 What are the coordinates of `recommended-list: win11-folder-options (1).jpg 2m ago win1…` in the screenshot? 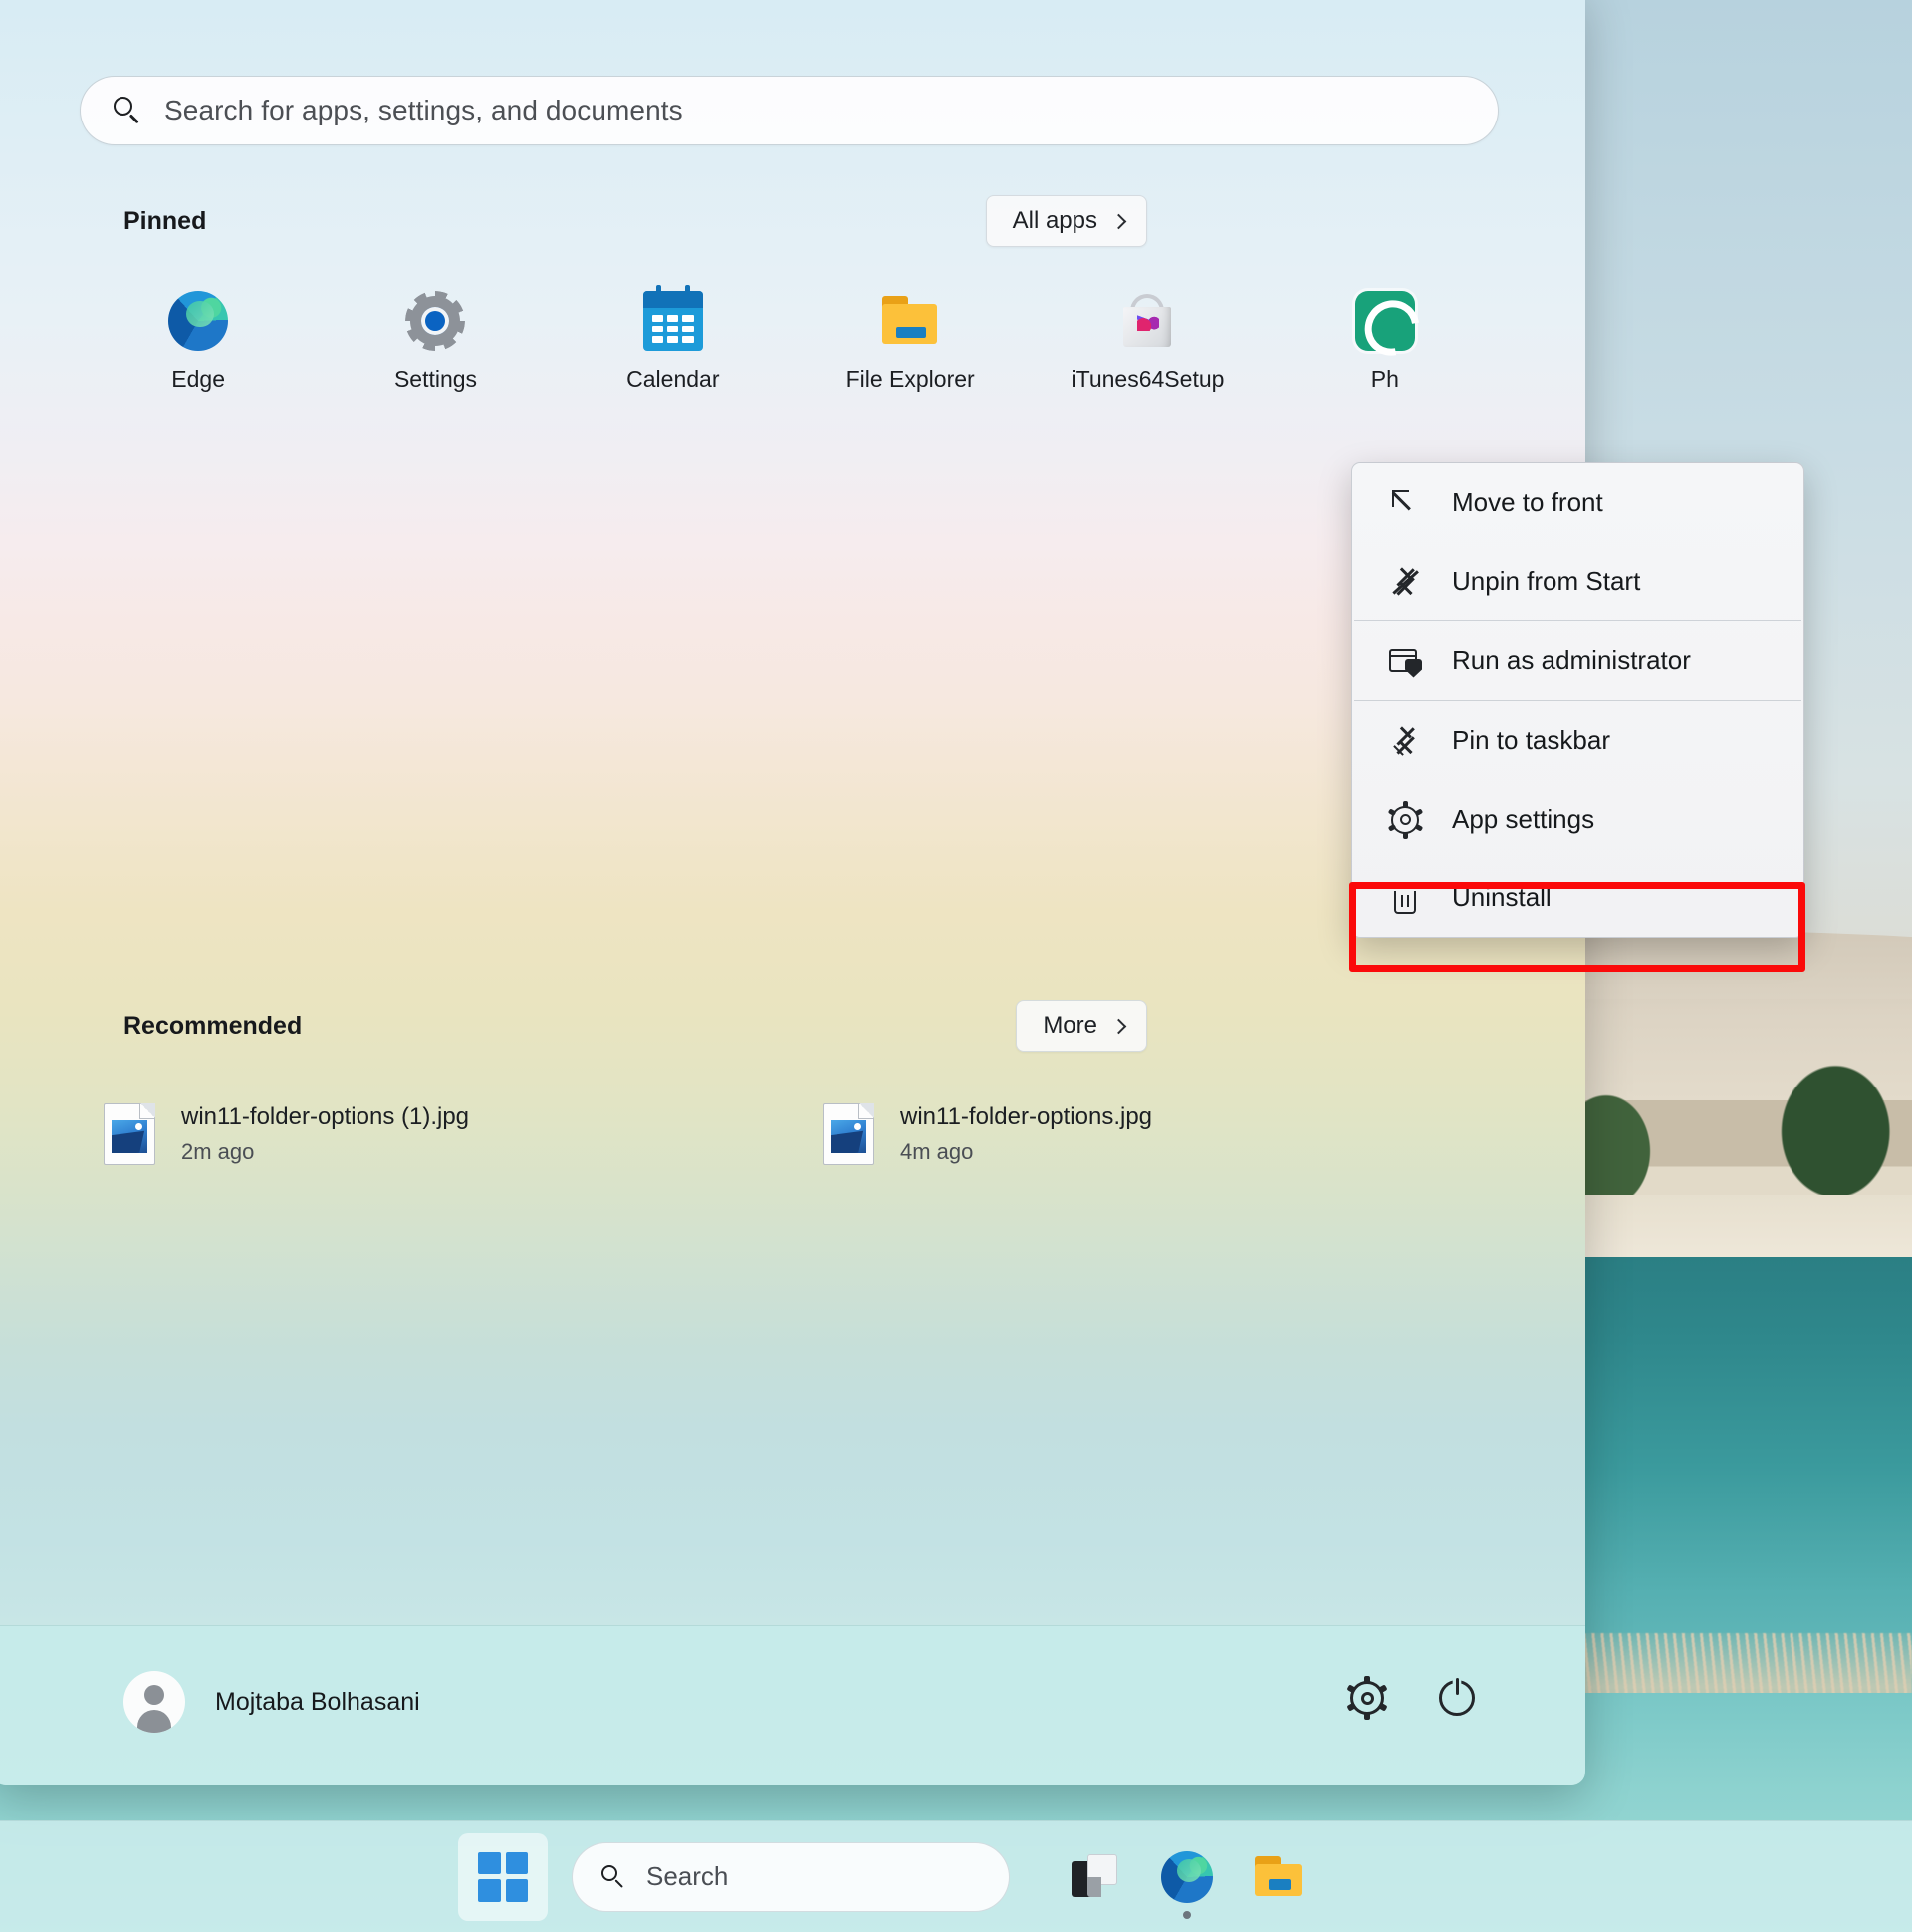 It's located at (795, 1134).